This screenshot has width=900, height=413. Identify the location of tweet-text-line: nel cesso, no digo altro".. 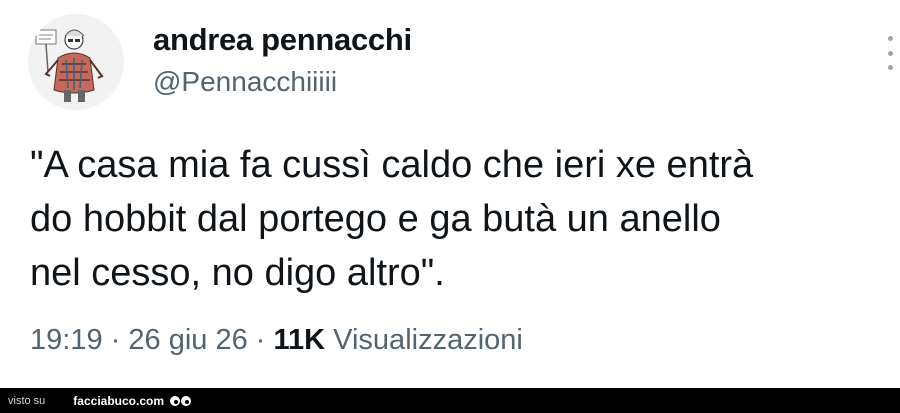
(237, 273).